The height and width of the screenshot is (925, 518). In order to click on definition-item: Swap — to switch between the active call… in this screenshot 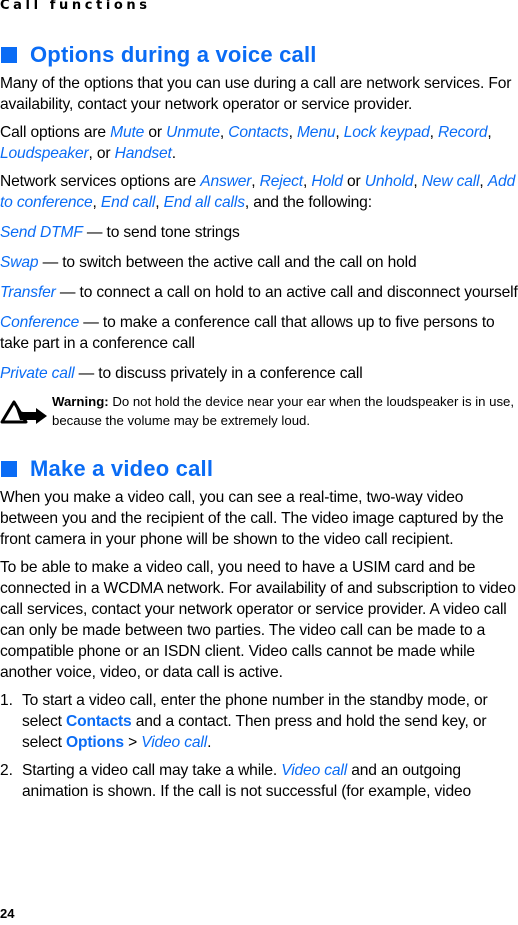, I will do `click(259, 262)`.